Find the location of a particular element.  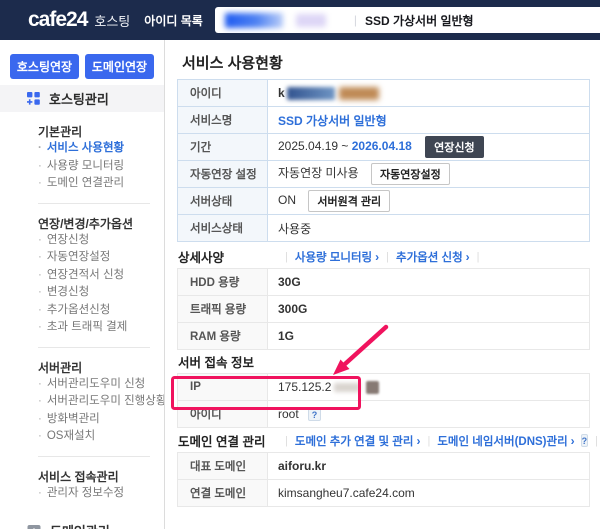

usage-monitoring-link: 사용량 모니터링 is located at coordinates (333, 257).